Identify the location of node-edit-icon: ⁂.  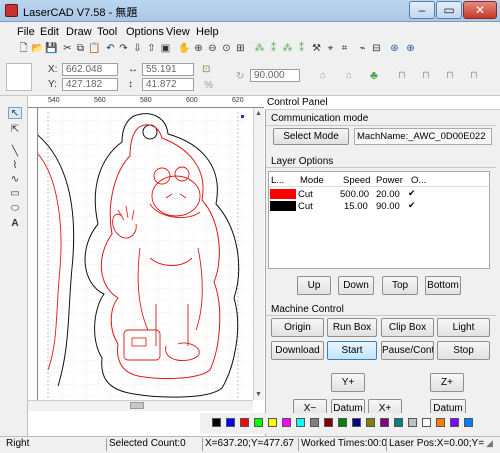
(259, 49).